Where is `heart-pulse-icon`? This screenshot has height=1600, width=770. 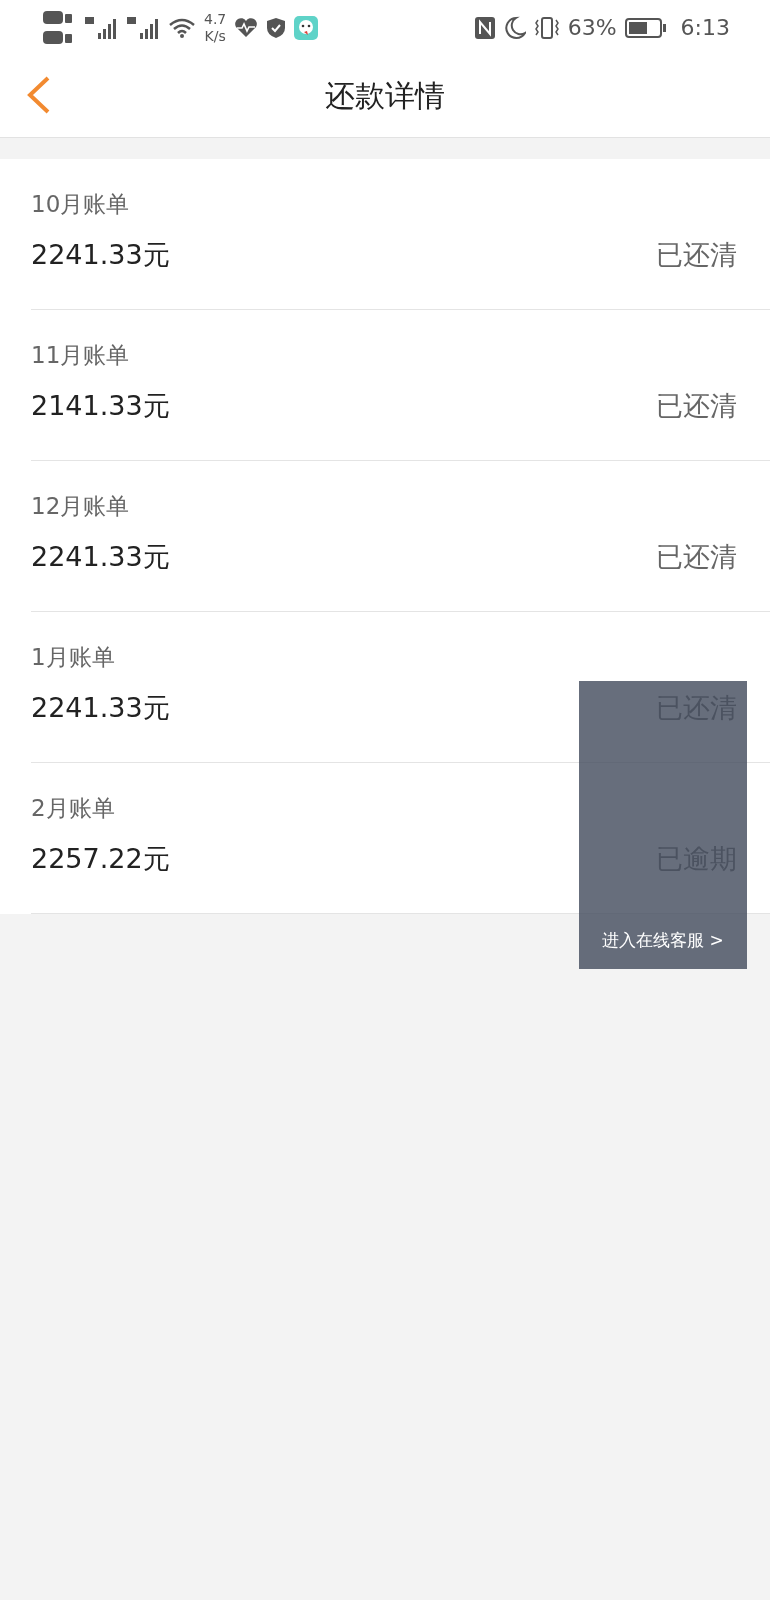
heart-pulse-icon is located at coordinates (246, 27).